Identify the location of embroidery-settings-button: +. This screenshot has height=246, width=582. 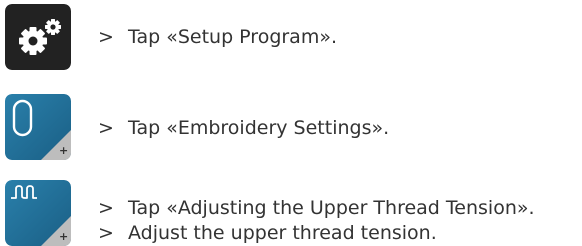
(38, 127).